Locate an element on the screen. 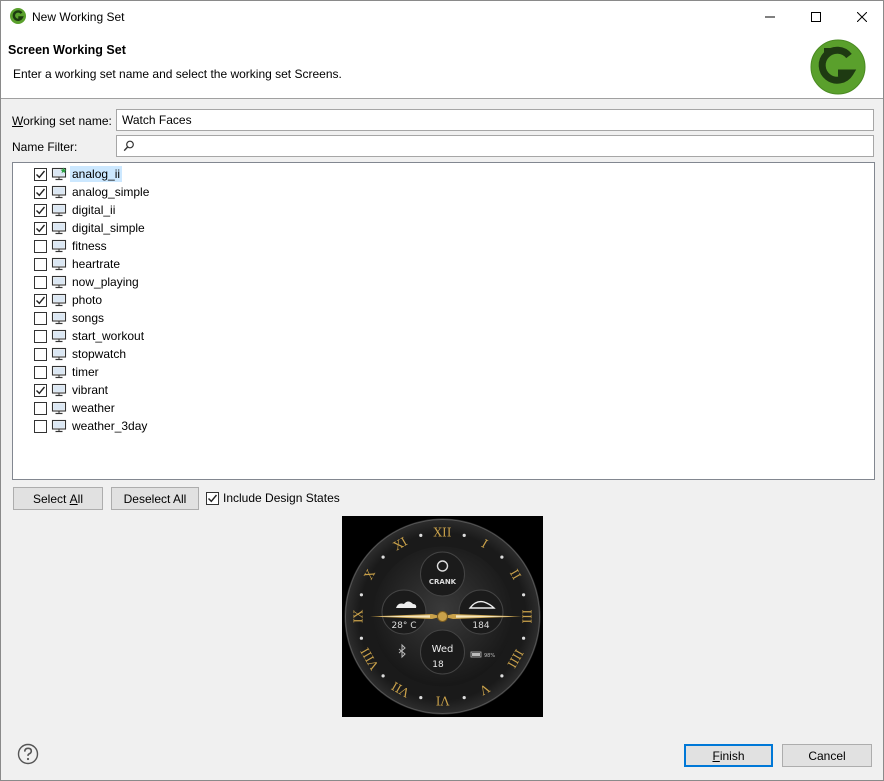 The image size is (884, 781). screen-label: start_workout is located at coordinates (108, 336).